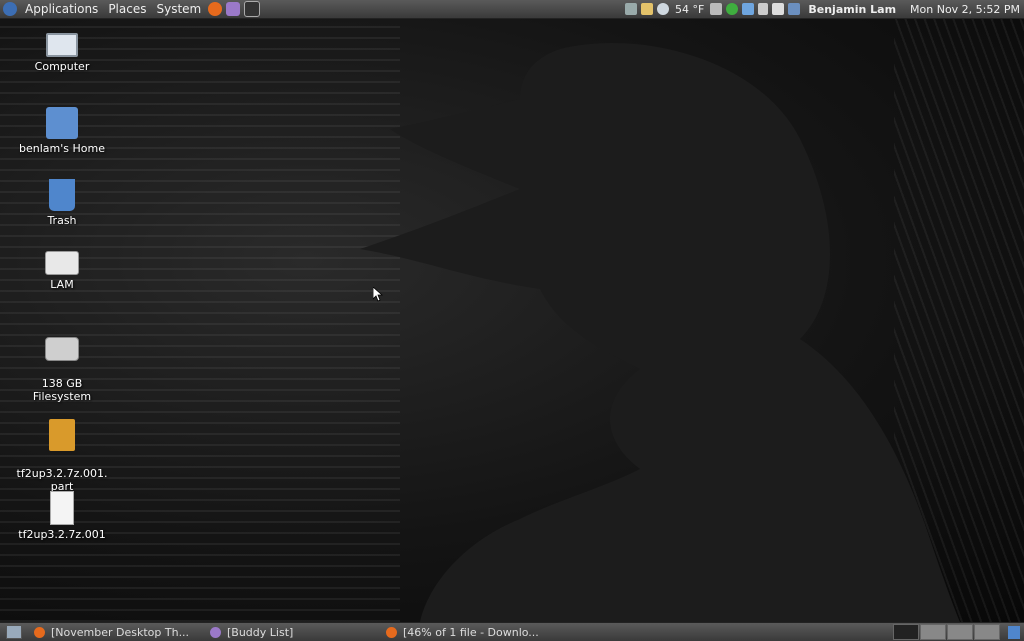 The image size is (1024, 641). What do you see at coordinates (10, 9) in the screenshot?
I see `fedora-logo-icon` at bounding box center [10, 9].